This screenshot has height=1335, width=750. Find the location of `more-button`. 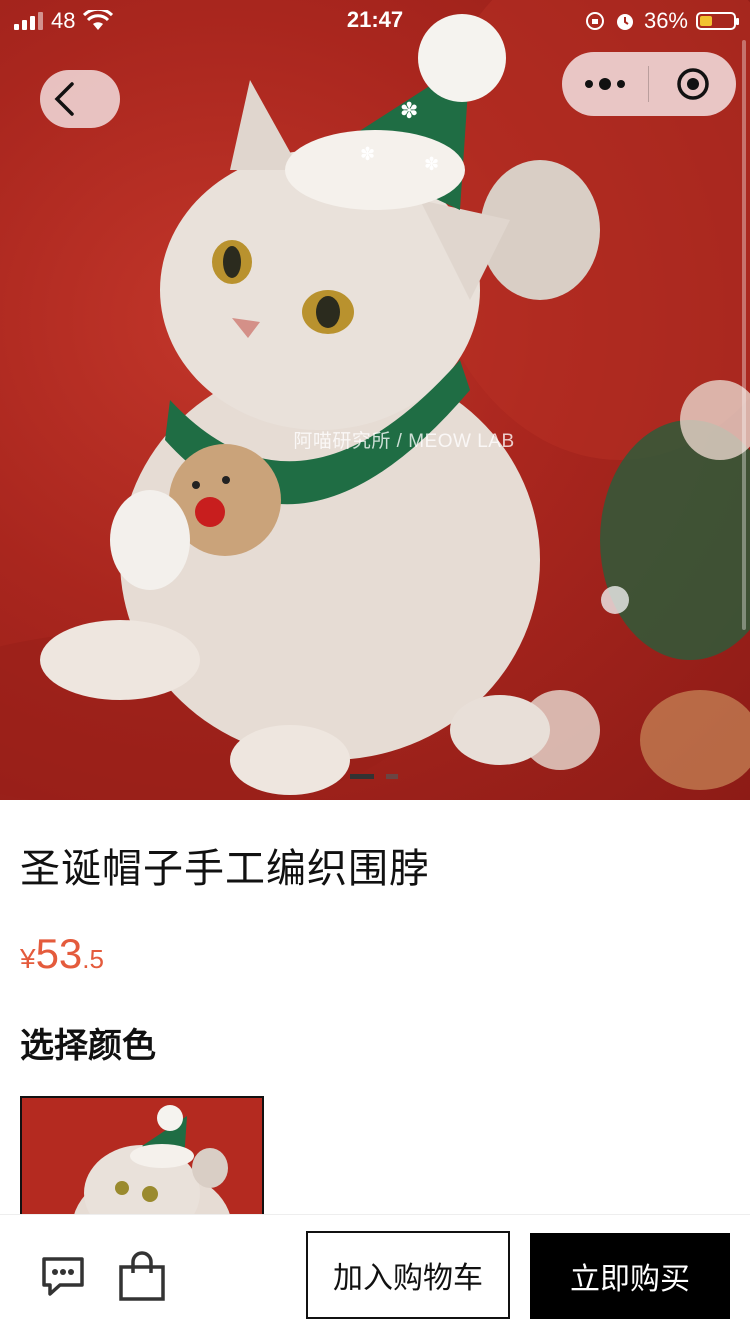

more-button is located at coordinates (605, 84).